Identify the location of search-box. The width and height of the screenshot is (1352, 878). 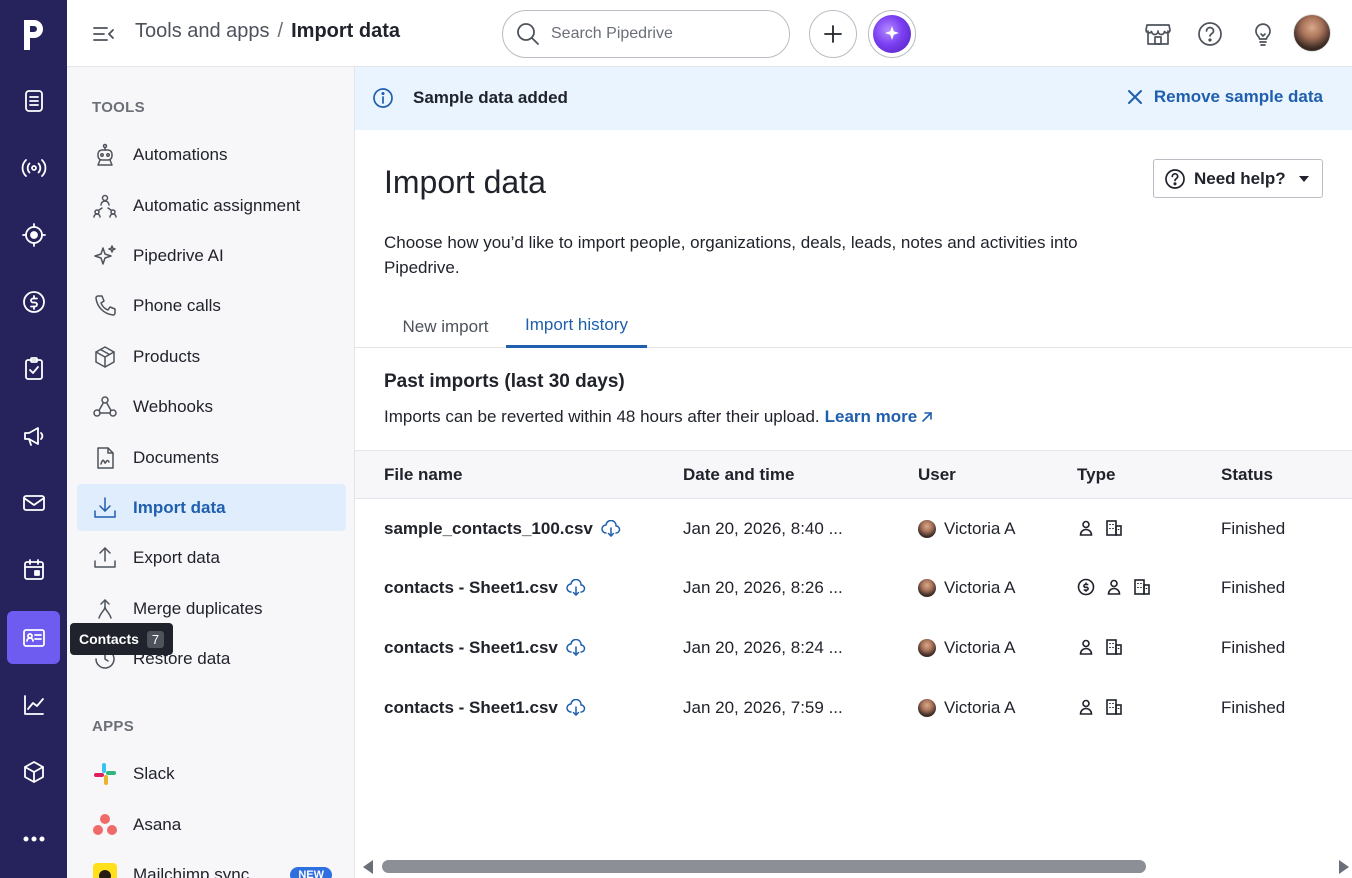
(646, 34).